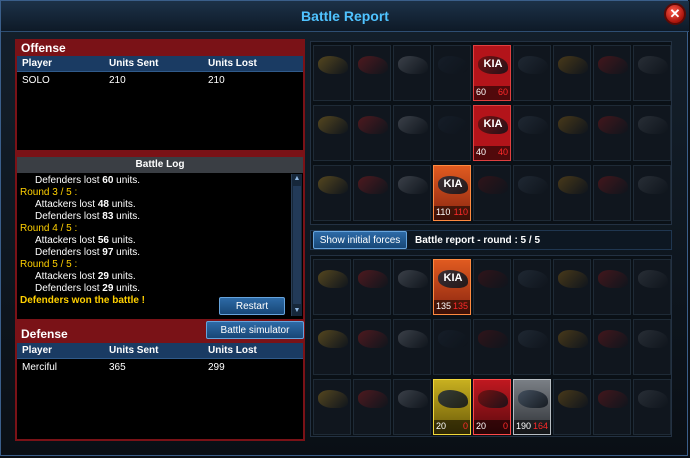  I want to click on log-number: 60, so click(108, 180).